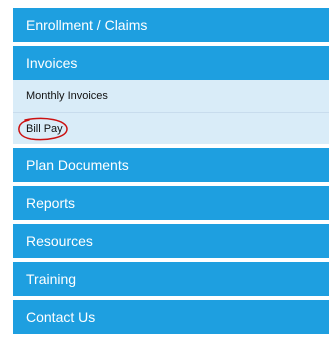  Describe the element at coordinates (171, 63) in the screenshot. I see `menu-item-invoices: Invoices` at that location.